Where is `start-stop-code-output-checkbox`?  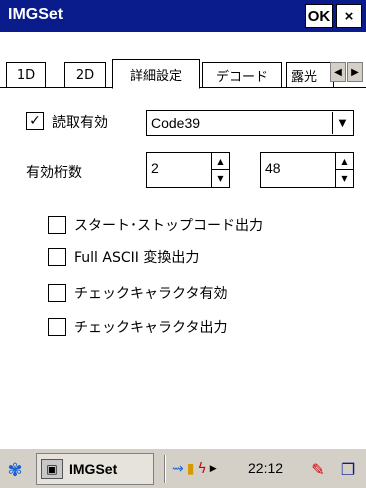
start-stop-code-output-checkbox is located at coordinates (57, 225).